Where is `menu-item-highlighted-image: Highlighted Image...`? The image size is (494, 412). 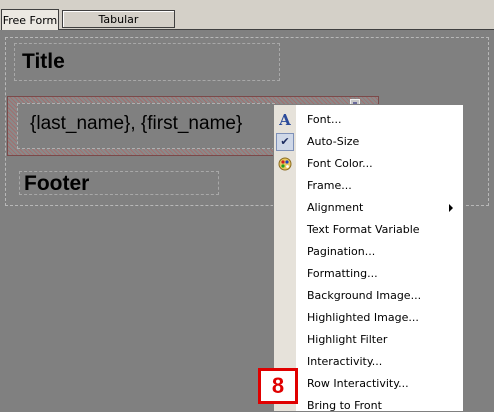
menu-item-highlighted-image: Highlighted Image... is located at coordinates (368, 318).